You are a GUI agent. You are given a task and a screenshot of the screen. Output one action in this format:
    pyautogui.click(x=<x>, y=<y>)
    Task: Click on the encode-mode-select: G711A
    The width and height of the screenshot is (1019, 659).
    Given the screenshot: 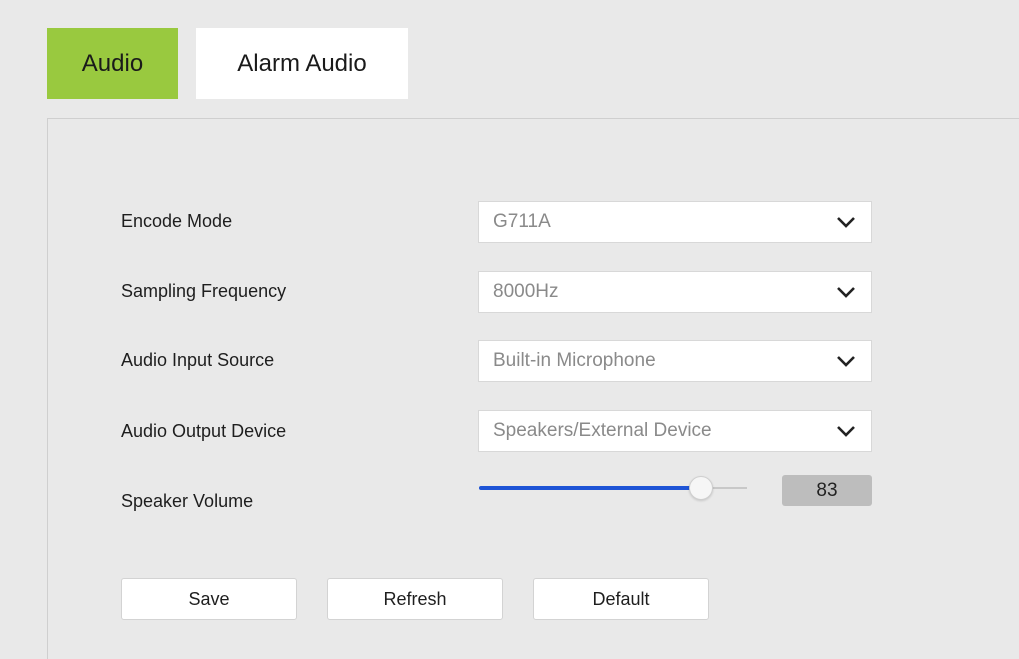 What is the action you would take?
    pyautogui.click(x=675, y=222)
    